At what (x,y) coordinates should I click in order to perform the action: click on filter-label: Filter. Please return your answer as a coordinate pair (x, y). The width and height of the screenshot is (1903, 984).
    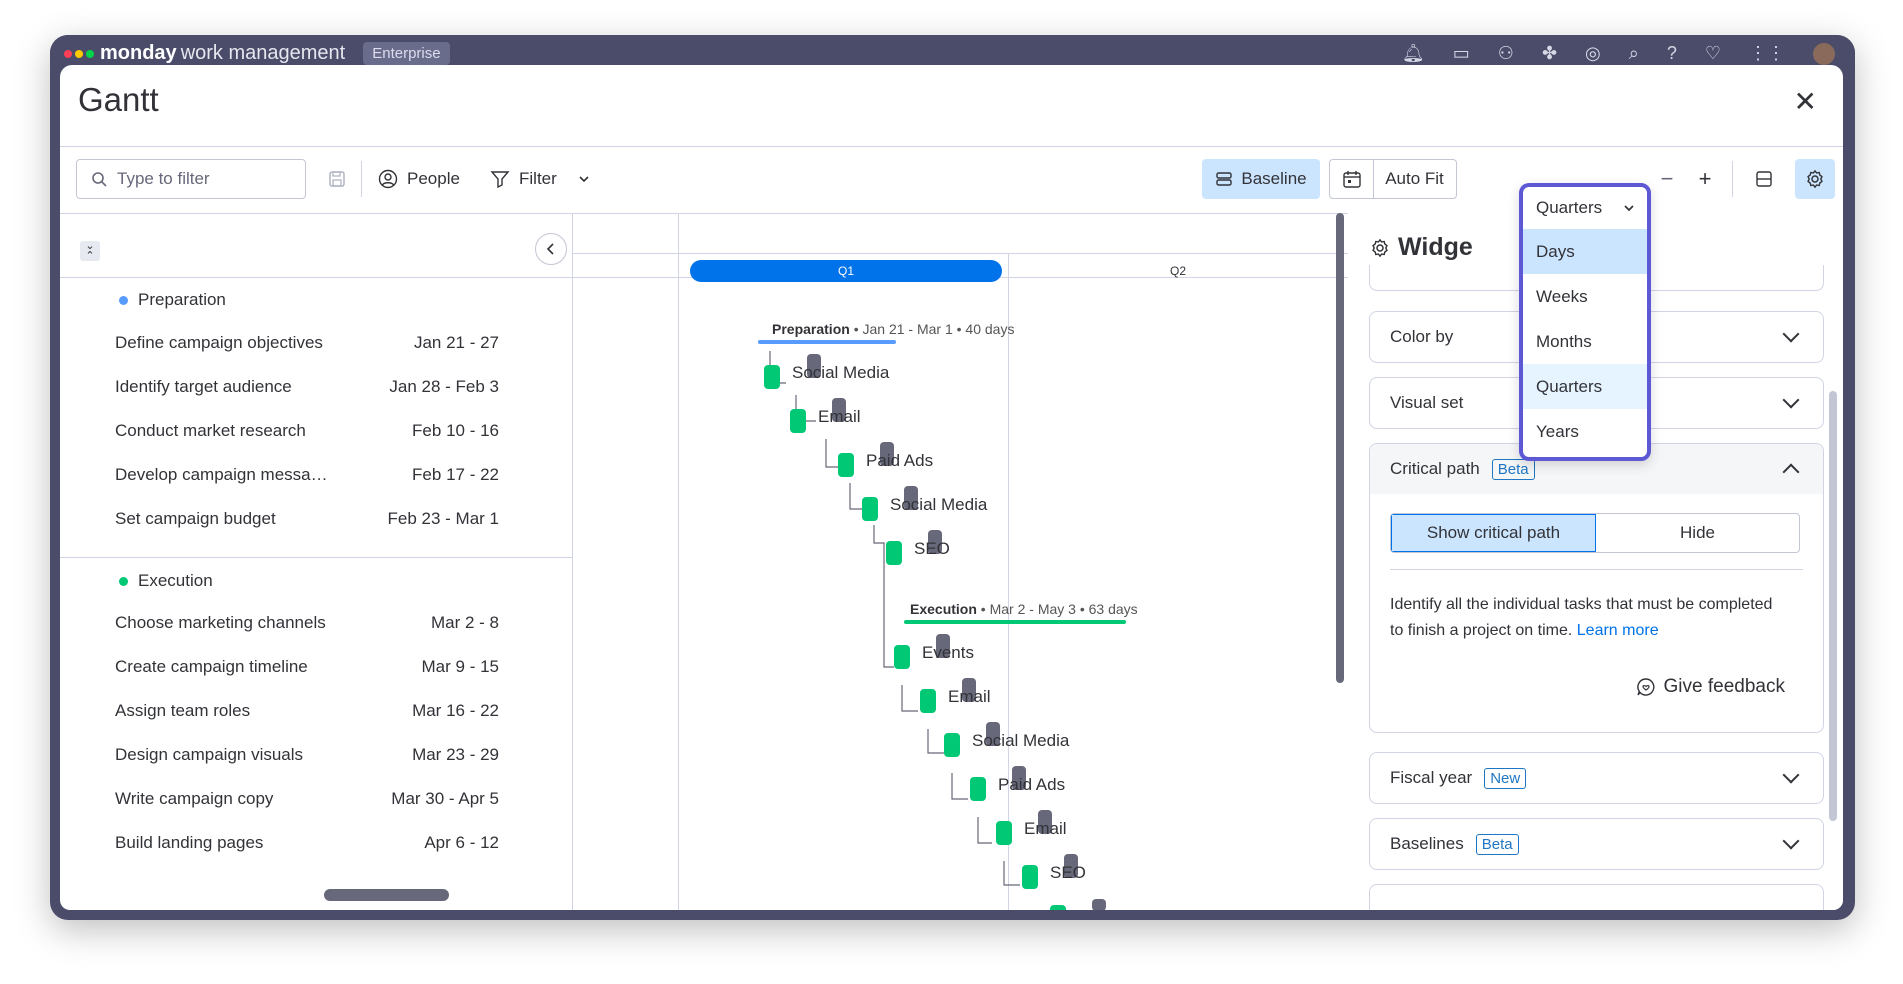
    Looking at the image, I should click on (538, 178).